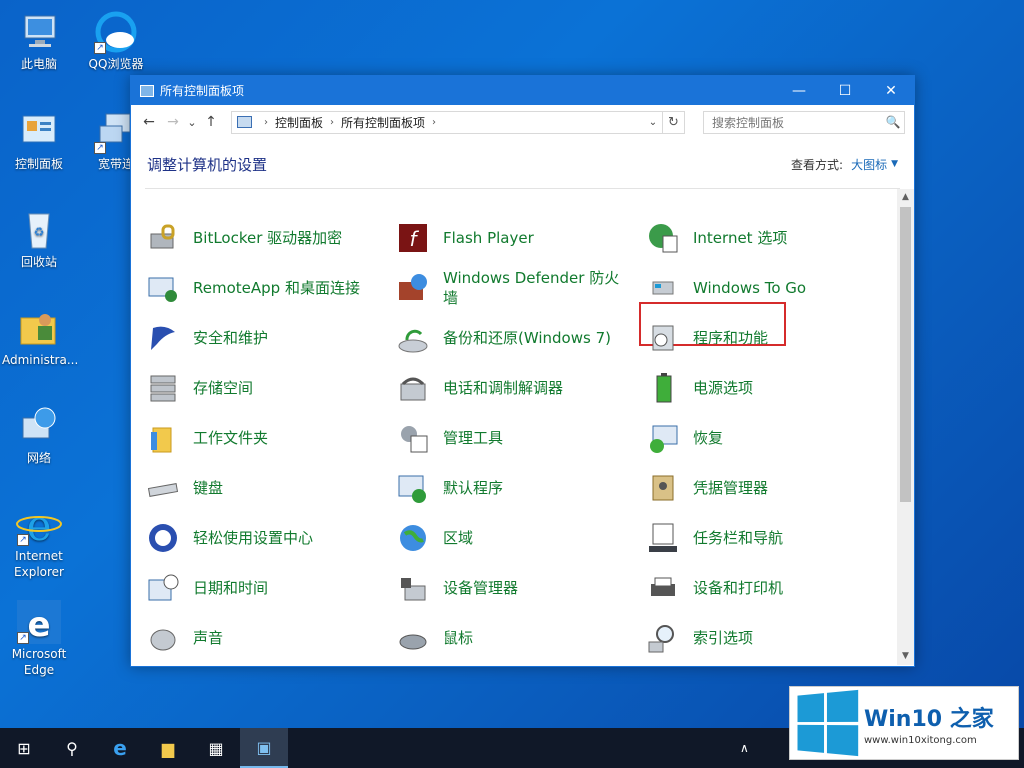 The height and width of the screenshot is (768, 1024). I want to click on navigation-bar: ← → ⌄ ↑ › 控制面板 › 所有控制面板项 › ⌄ ↻ 搜索控制面板 🔍, so click(522, 122).